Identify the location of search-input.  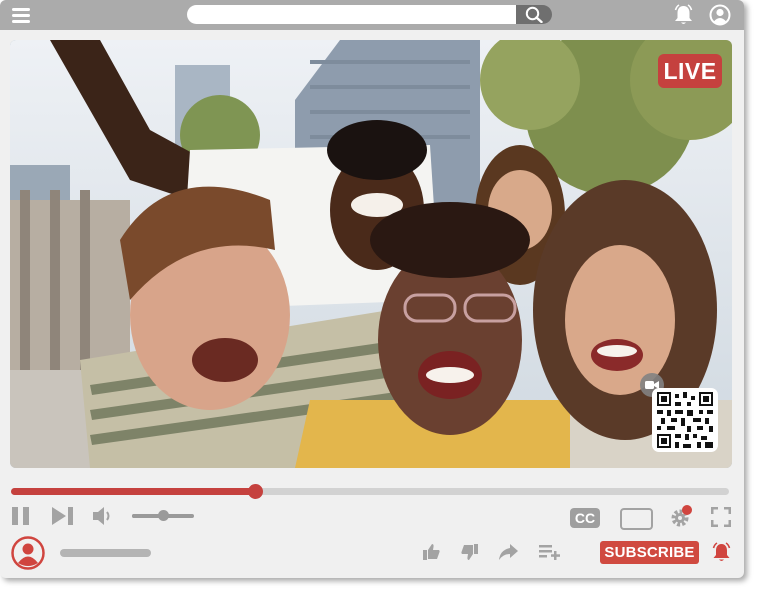
(351, 14).